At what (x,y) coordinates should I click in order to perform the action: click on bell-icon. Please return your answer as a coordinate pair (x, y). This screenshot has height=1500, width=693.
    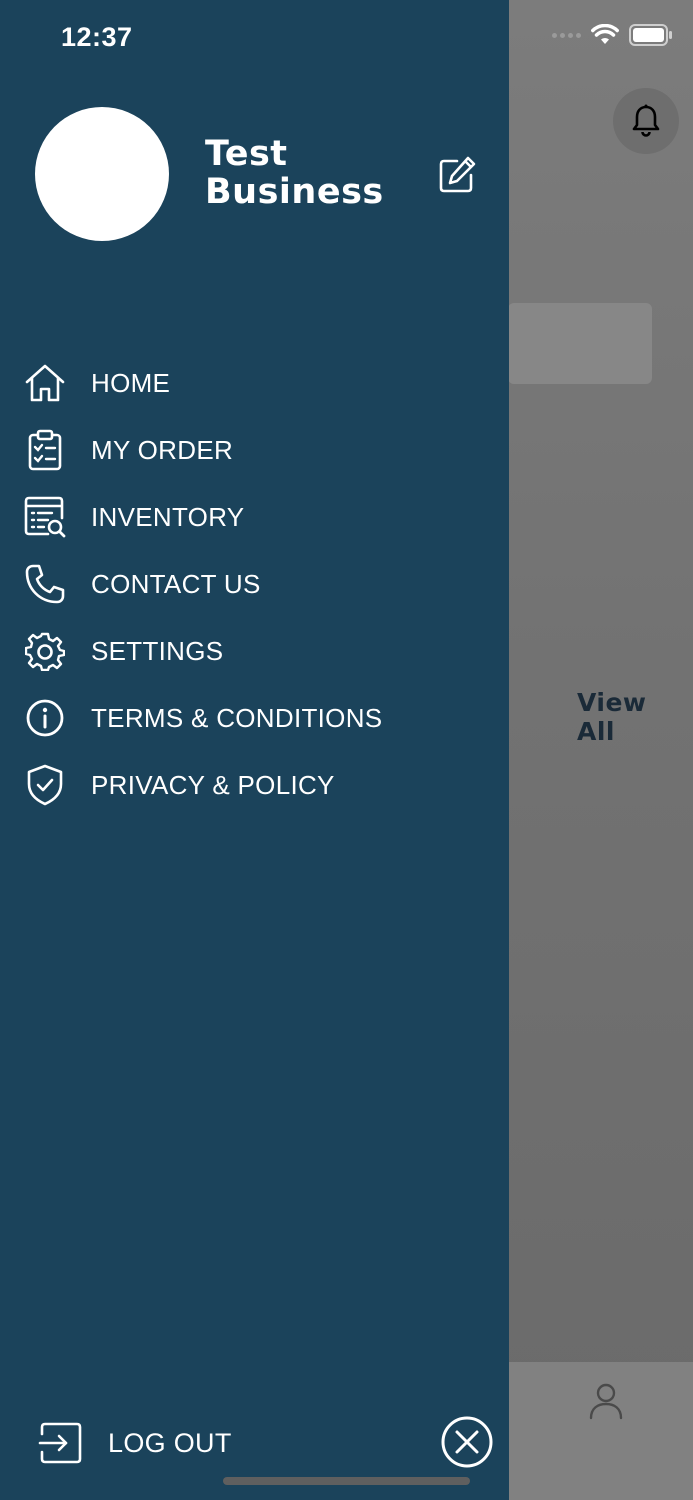
    Looking at the image, I should click on (646, 120).